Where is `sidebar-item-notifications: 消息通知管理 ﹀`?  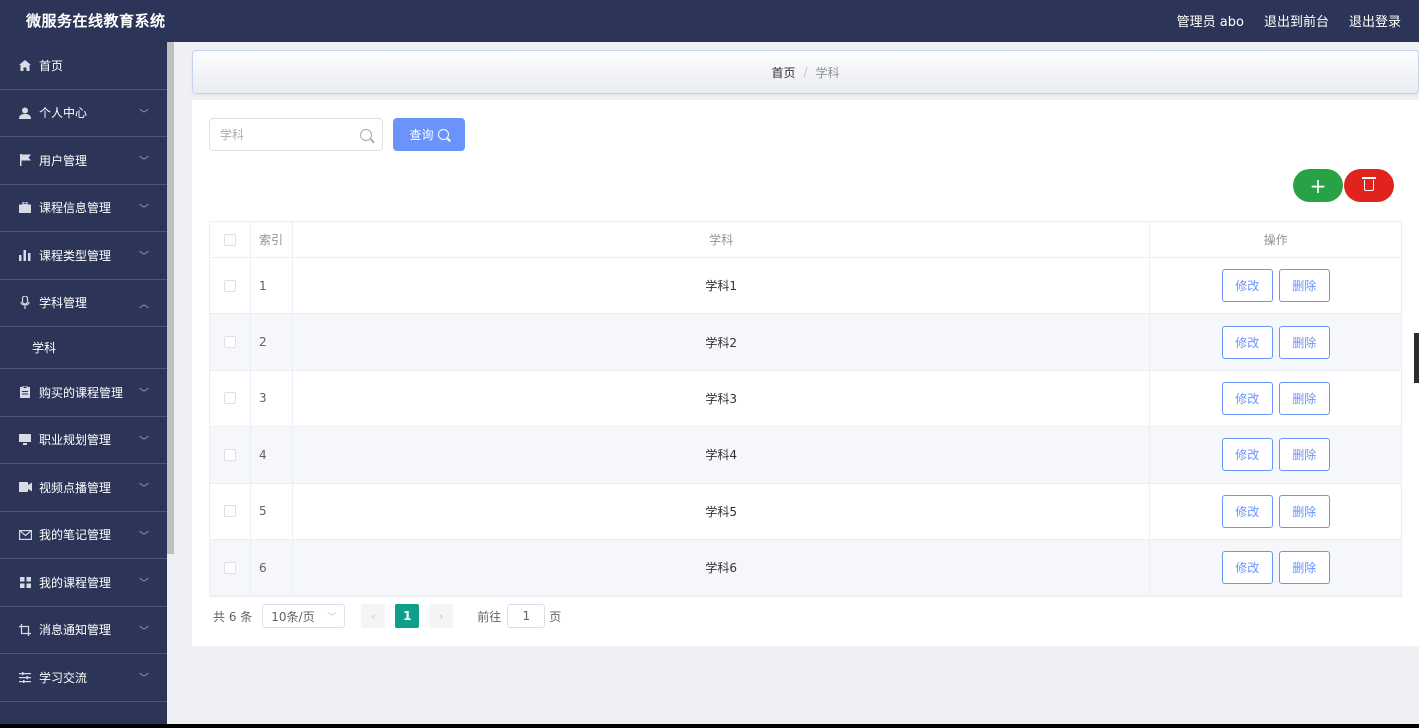
sidebar-item-notifications: 消息通知管理 ﹀ is located at coordinates (83, 630).